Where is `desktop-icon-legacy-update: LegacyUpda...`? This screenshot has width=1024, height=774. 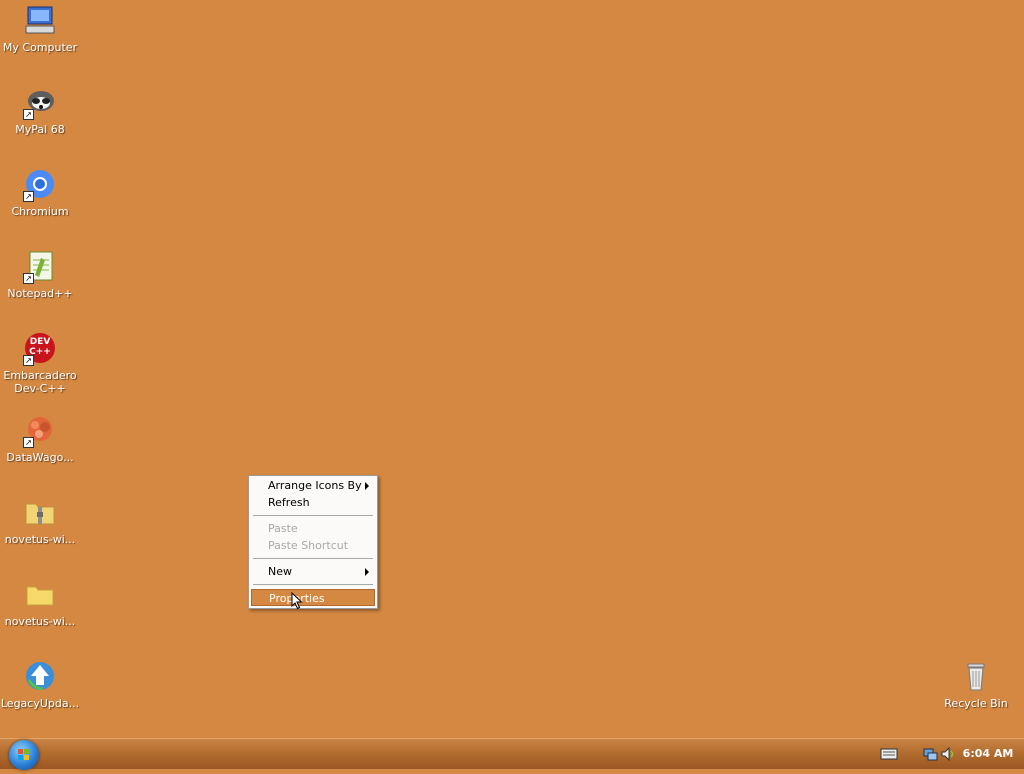
desktop-icon-legacy-update: LegacyUpda... is located at coordinates (40, 685).